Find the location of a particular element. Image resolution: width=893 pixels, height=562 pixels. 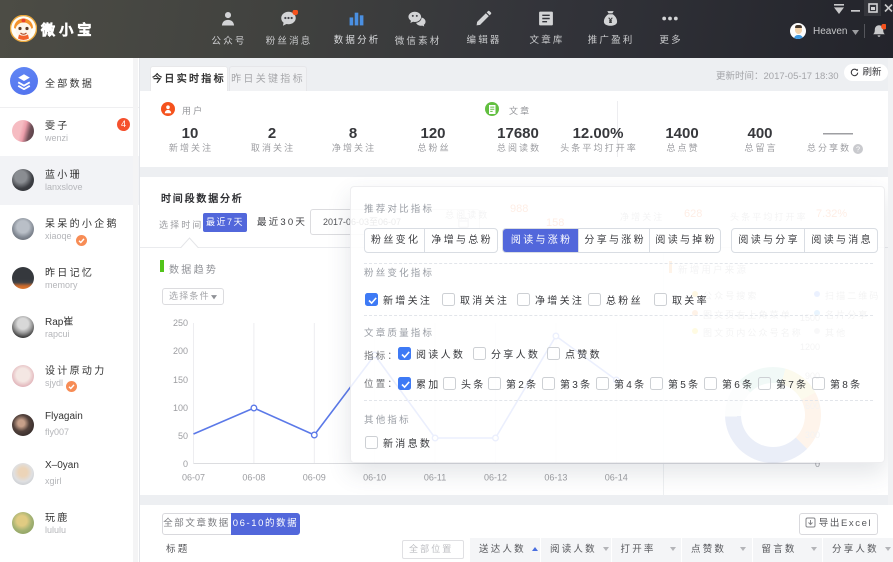

svg-text: 06-09 is located at coordinates (314, 478).